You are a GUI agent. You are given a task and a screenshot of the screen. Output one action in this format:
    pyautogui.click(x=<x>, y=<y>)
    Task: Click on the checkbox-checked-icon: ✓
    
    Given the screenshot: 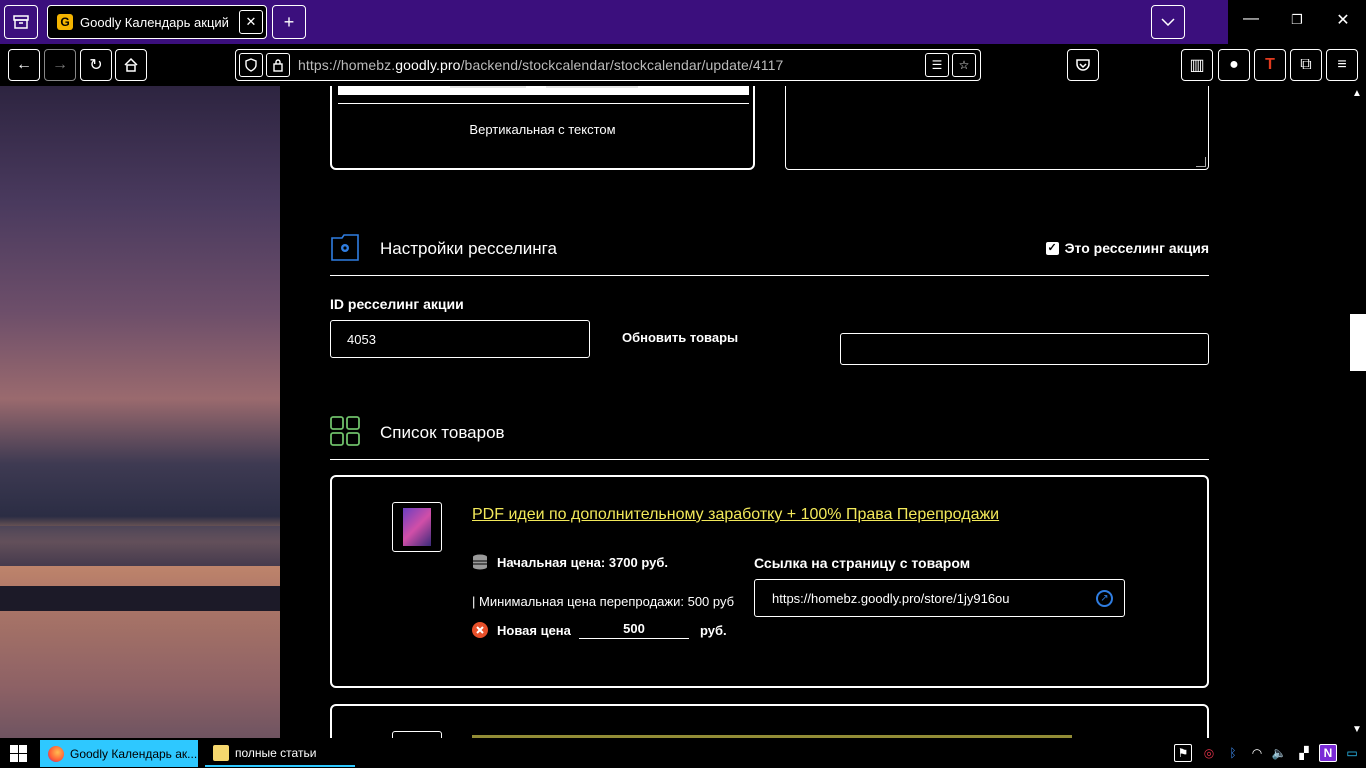 What is the action you would take?
    pyautogui.click(x=1052, y=248)
    